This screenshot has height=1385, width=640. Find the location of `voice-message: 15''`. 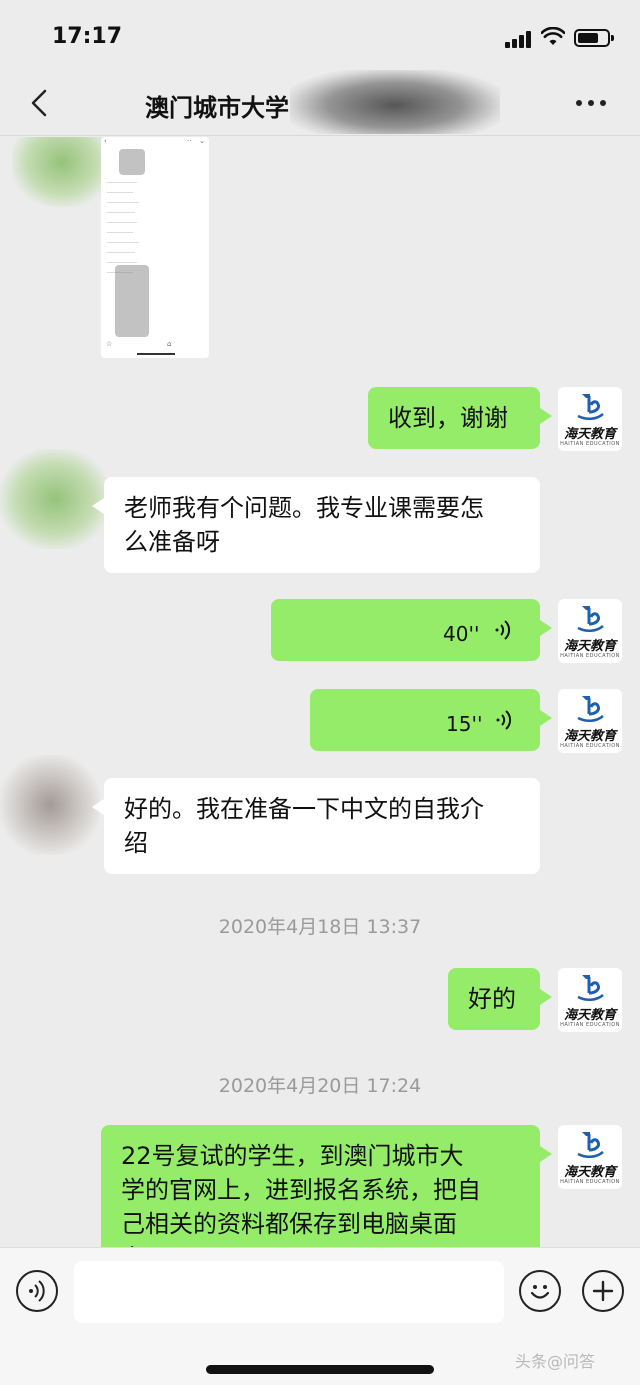

voice-message: 15'' is located at coordinates (431, 720).